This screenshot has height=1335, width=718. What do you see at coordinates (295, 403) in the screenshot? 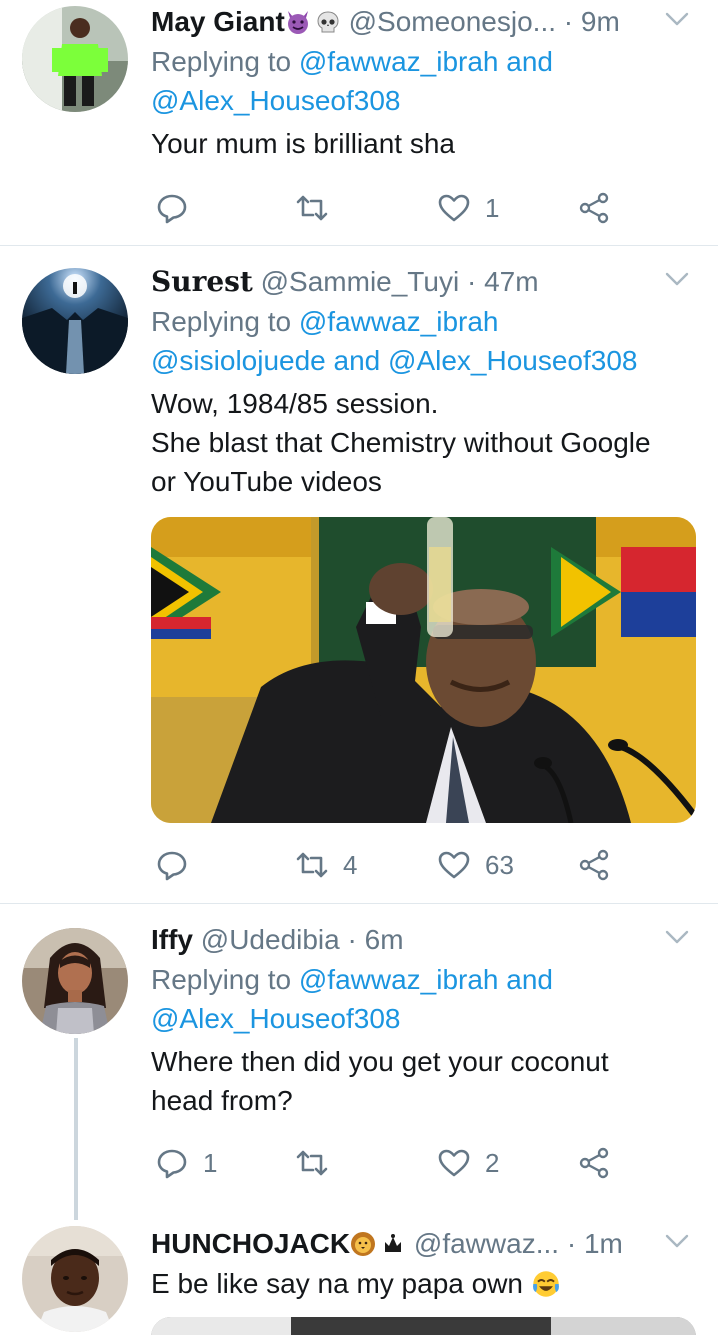
I see `tweet-text-line: Wow, 1984/85 session.` at bounding box center [295, 403].